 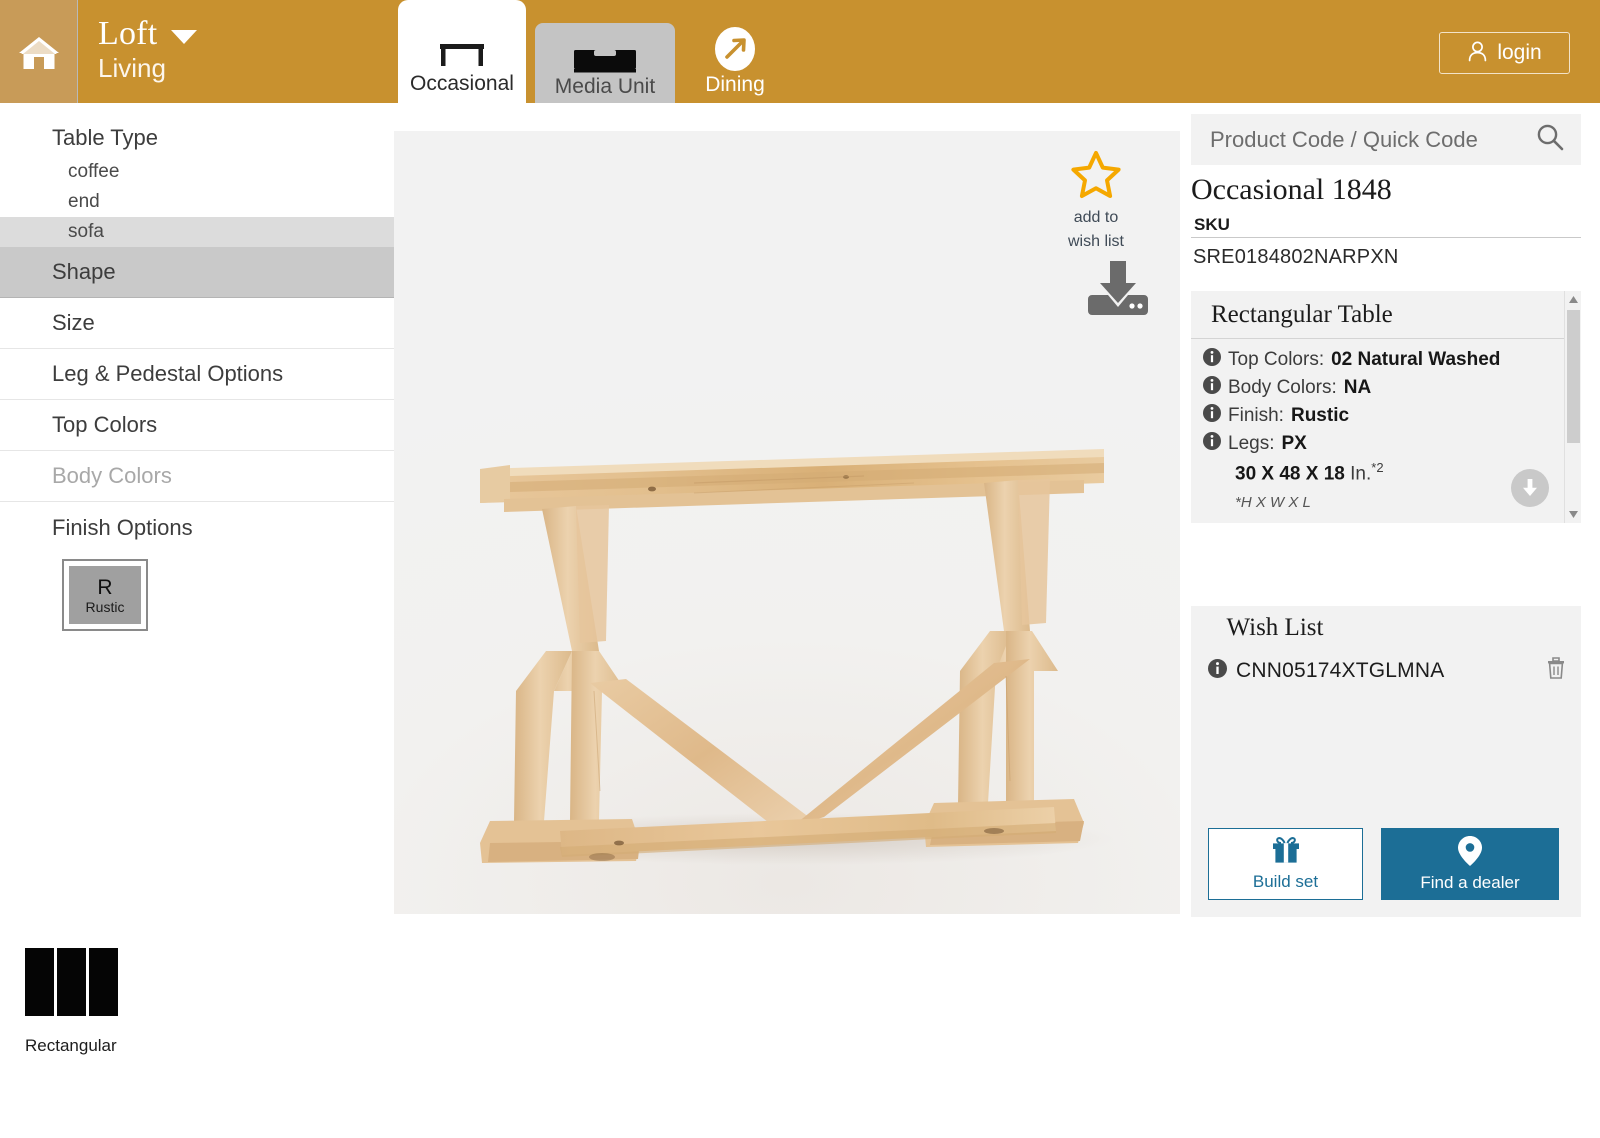 I want to click on wish-list-title: Wish List, so click(x=1275, y=627).